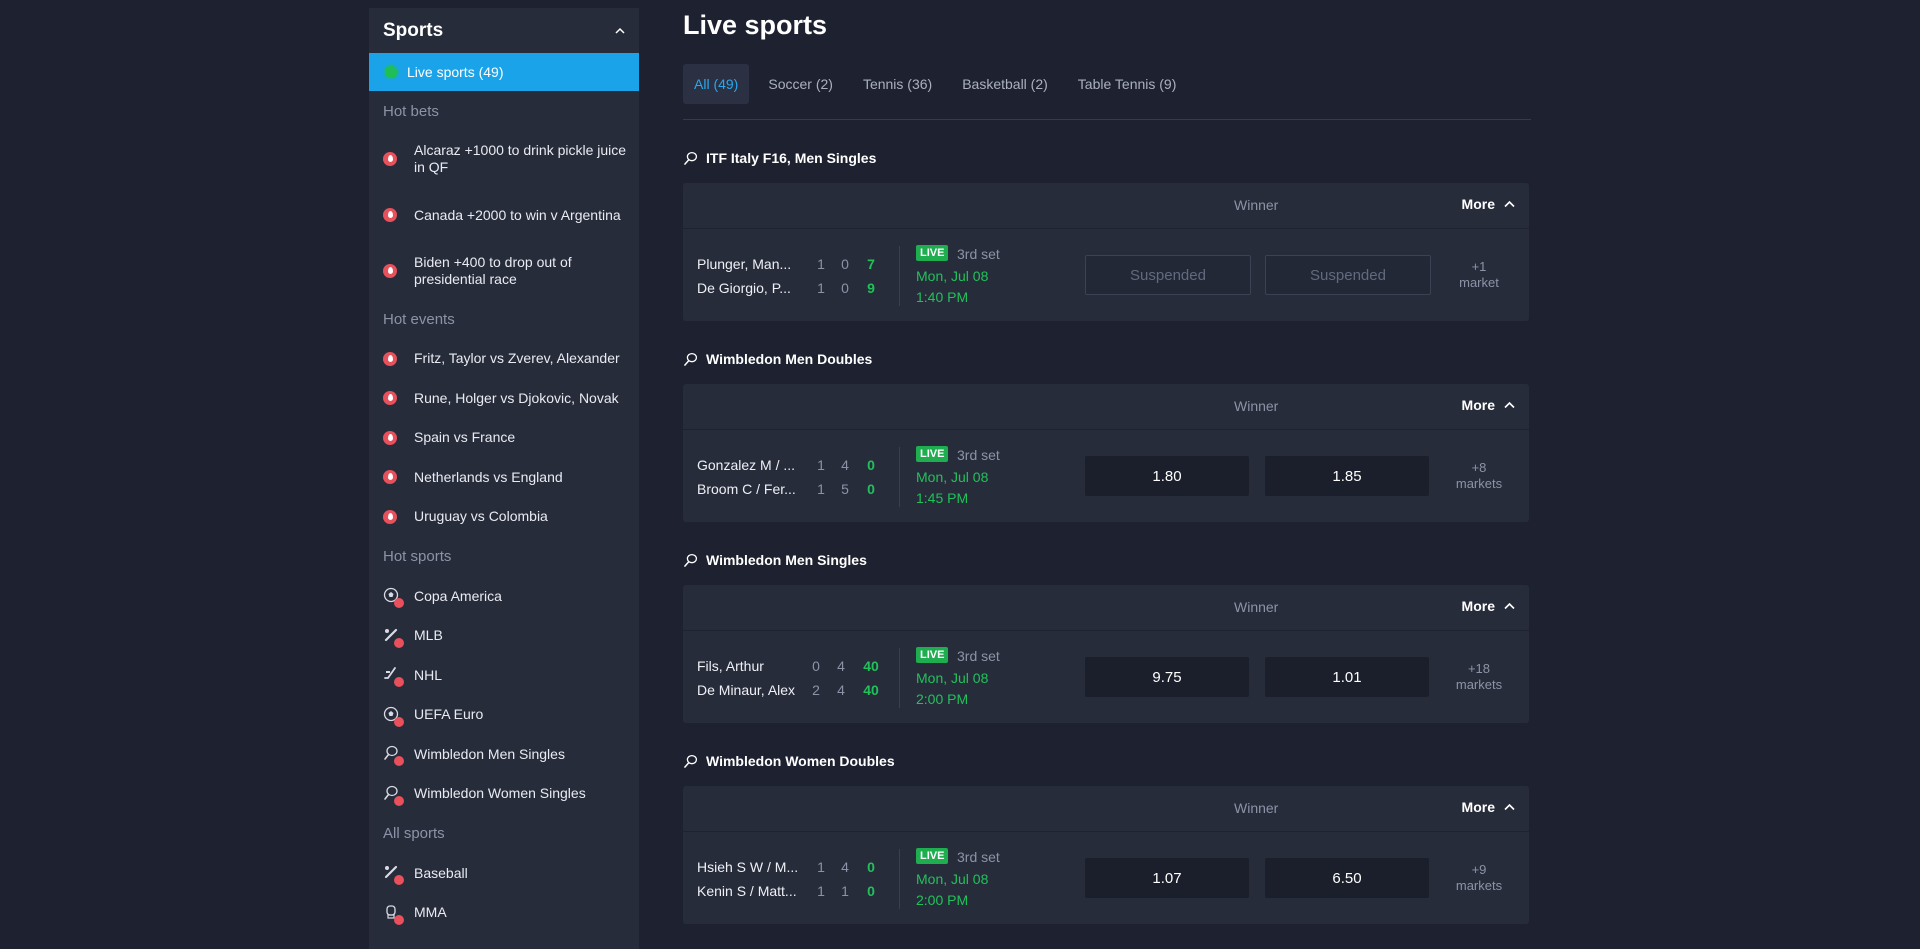 The width and height of the screenshot is (1920, 949). What do you see at coordinates (504, 597) in the screenshot?
I see `hot-sport-item: Copa America` at bounding box center [504, 597].